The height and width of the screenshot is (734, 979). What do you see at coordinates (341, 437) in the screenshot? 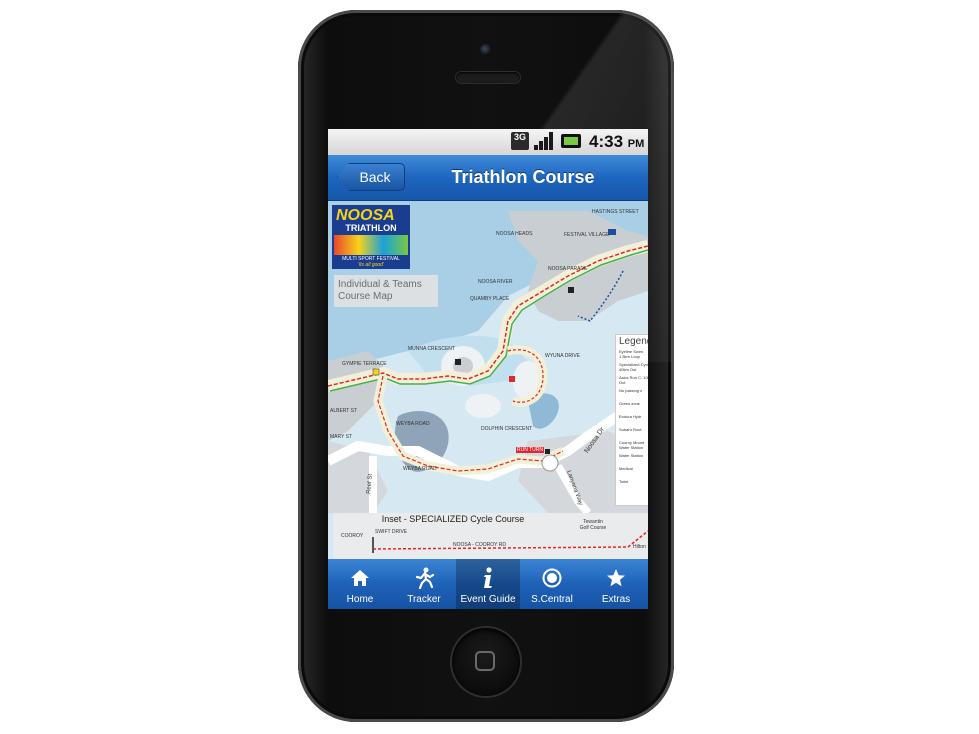
I see `map-label: MARY ST` at bounding box center [341, 437].